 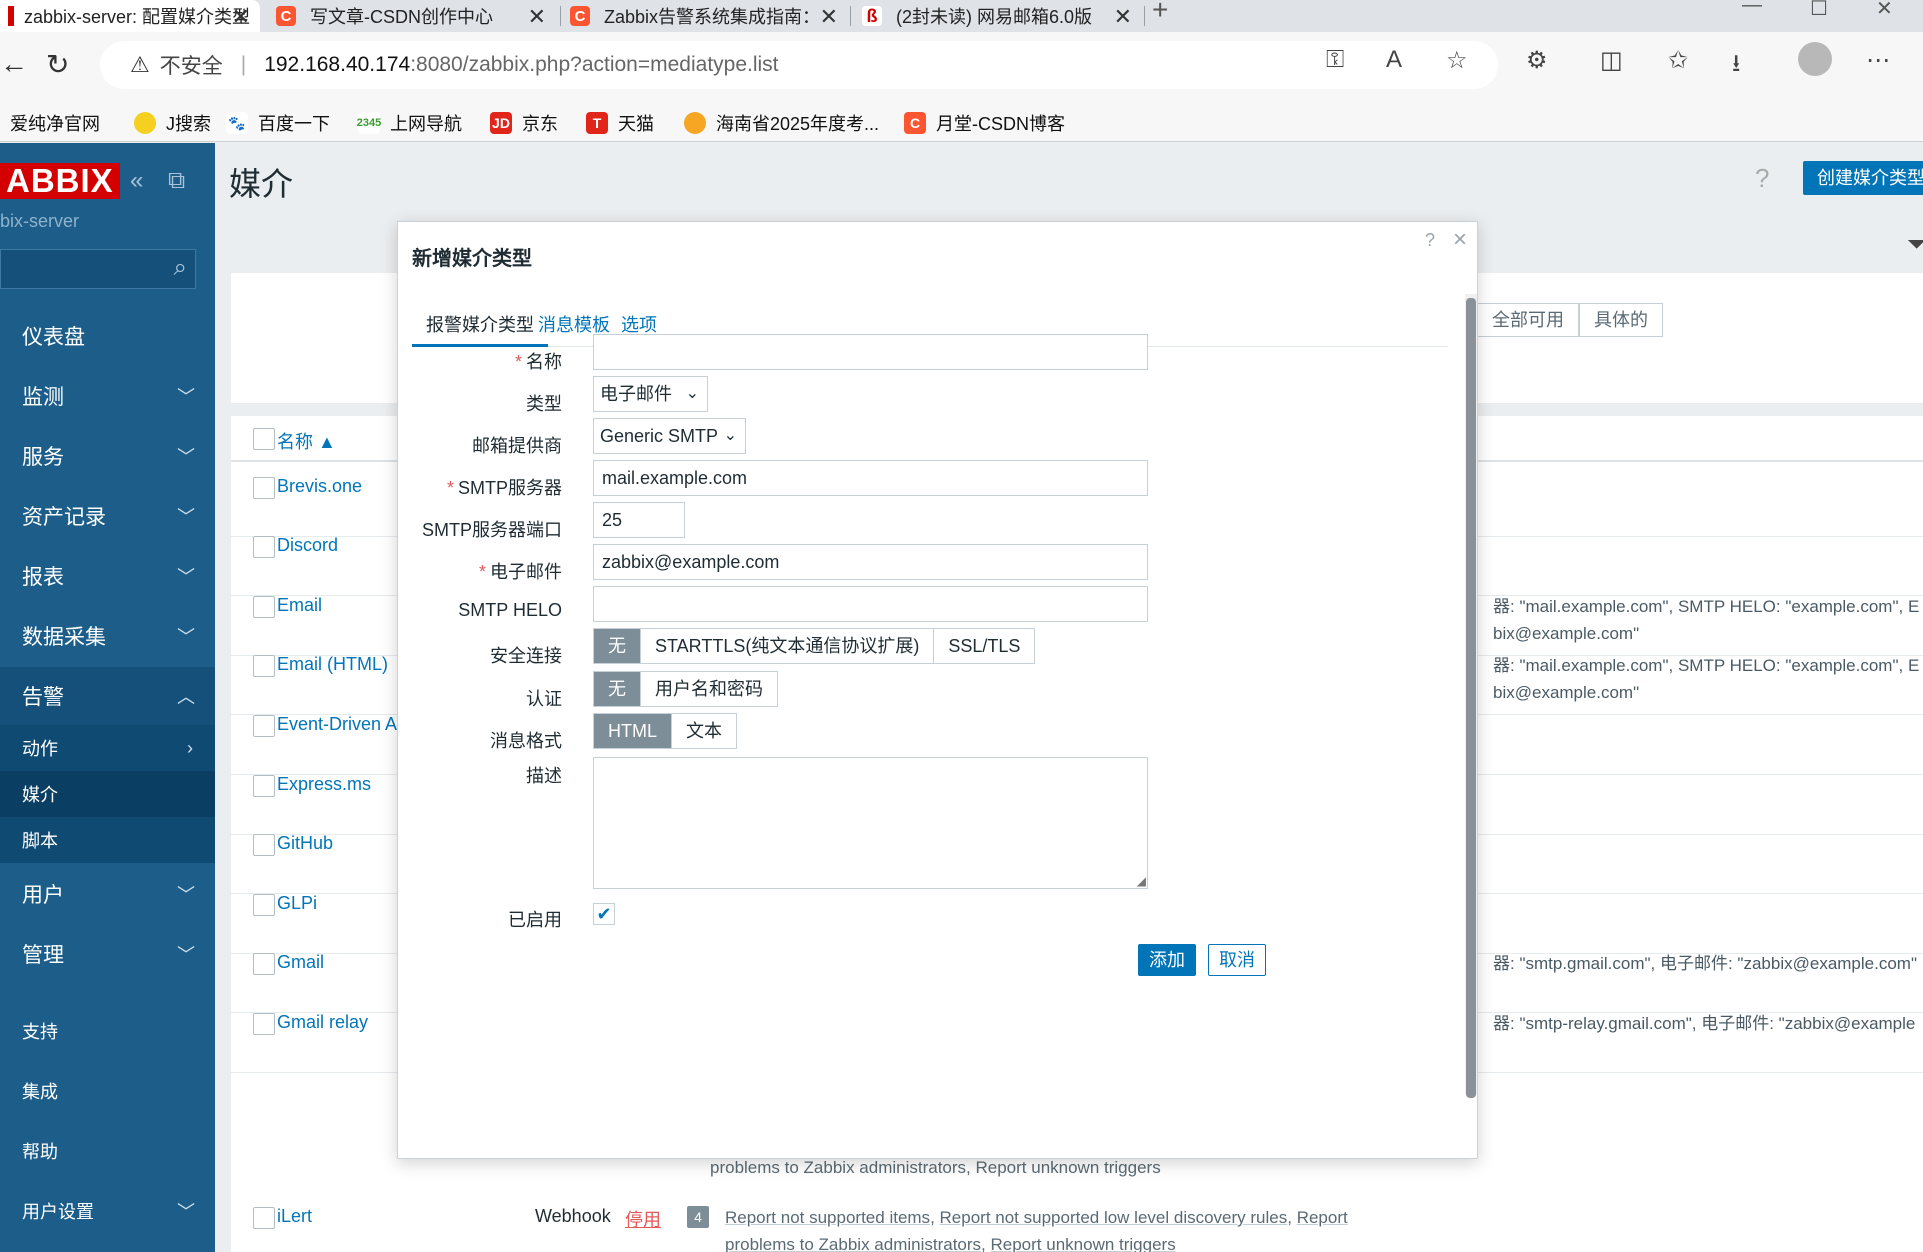 I want to click on smtp-port-input: 25, so click(x=639, y=520).